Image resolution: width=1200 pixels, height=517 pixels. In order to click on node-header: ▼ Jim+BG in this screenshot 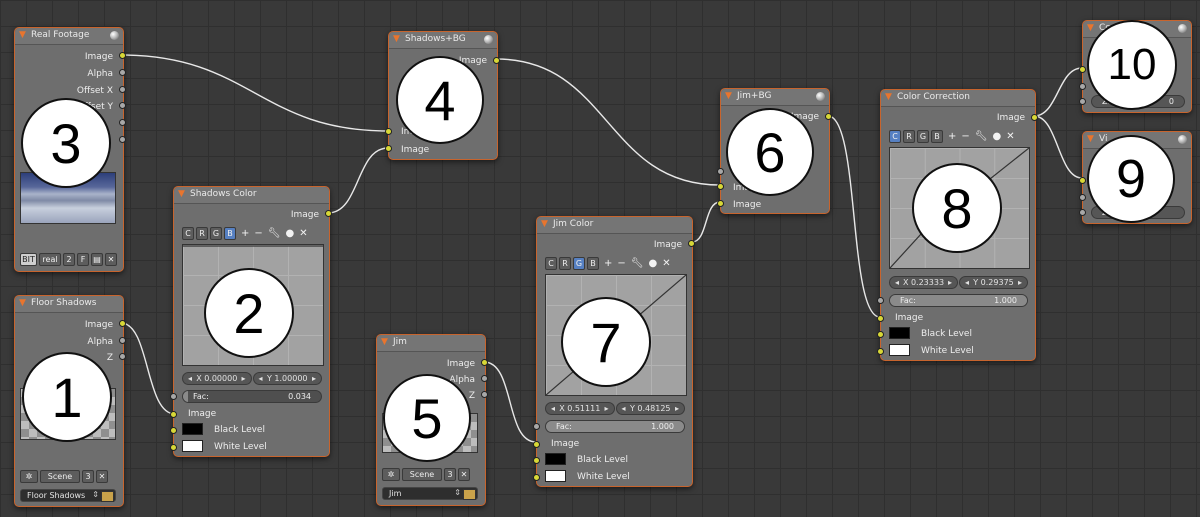, I will do `click(775, 97)`.